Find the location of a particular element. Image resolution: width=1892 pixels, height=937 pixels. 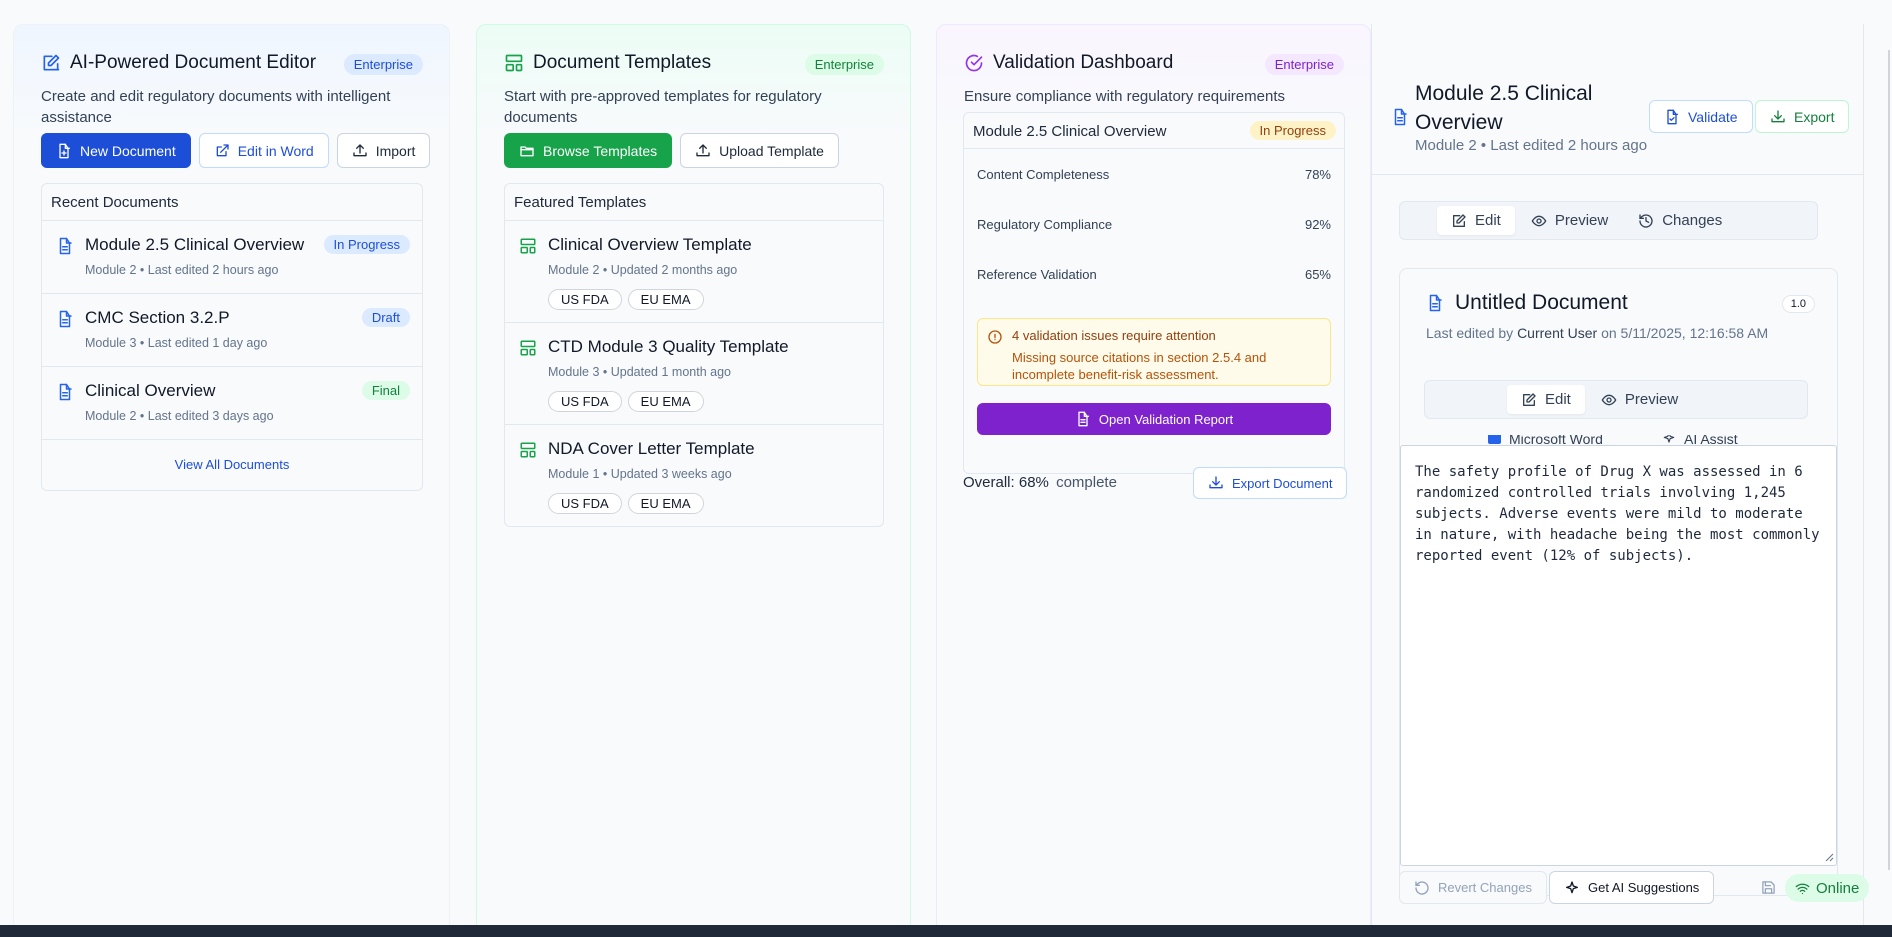

taskbar is located at coordinates (946, 931).